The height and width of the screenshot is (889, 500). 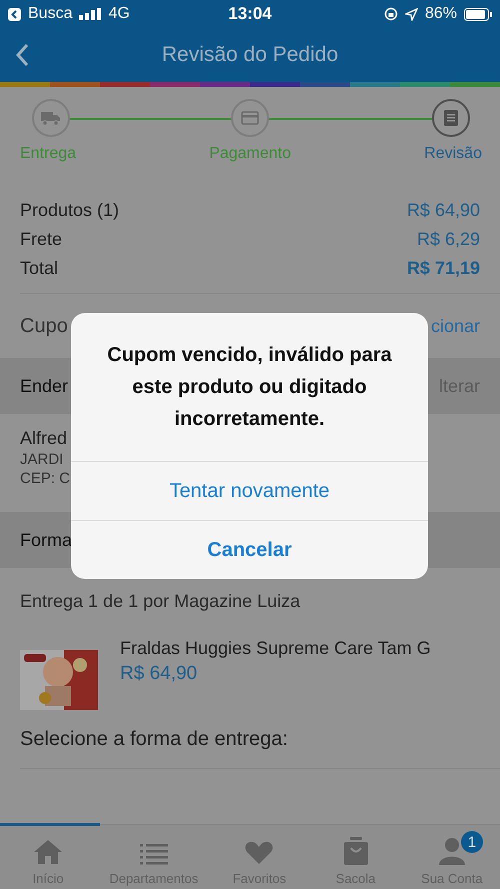 What do you see at coordinates (90, 14) in the screenshot?
I see `signal-icon` at bounding box center [90, 14].